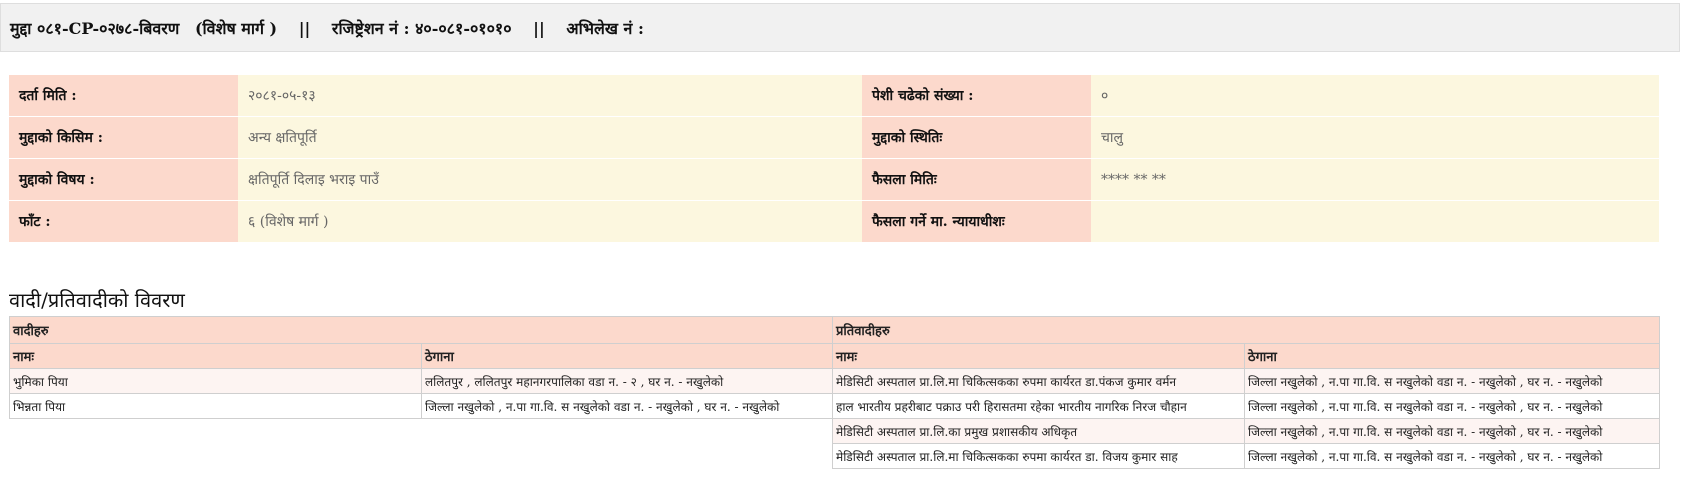  What do you see at coordinates (97, 300) in the screenshot?
I see `parties-section-title: वादी/प्रतिवादीको विवरण` at bounding box center [97, 300].